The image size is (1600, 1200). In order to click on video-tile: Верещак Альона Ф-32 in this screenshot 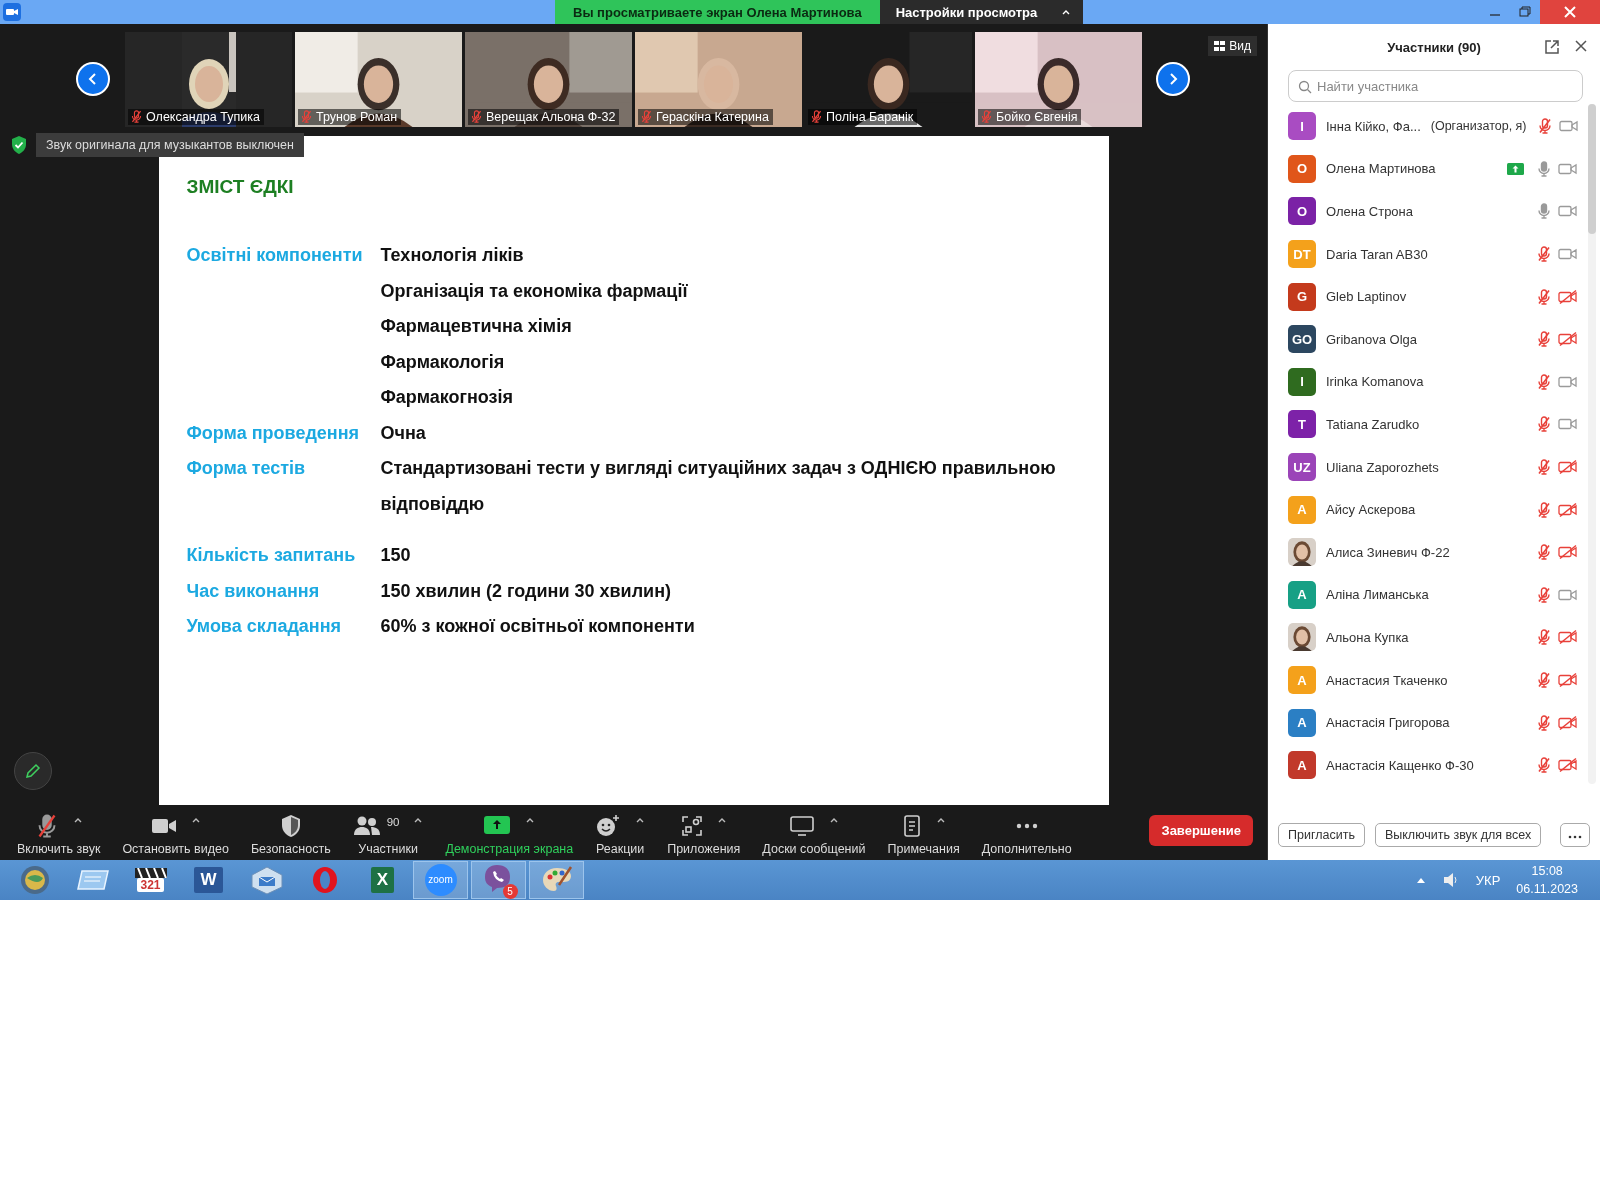, I will do `click(548, 79)`.